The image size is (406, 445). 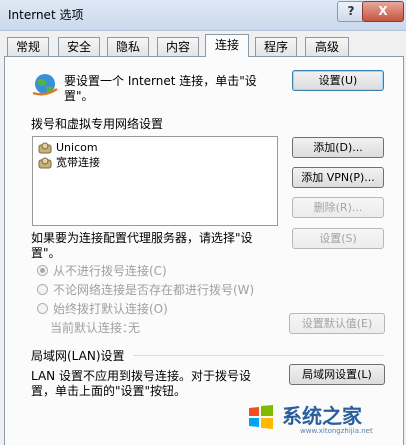 What do you see at coordinates (92, 328) in the screenshot?
I see `current-default-label: 当前默认连接：` at bounding box center [92, 328].